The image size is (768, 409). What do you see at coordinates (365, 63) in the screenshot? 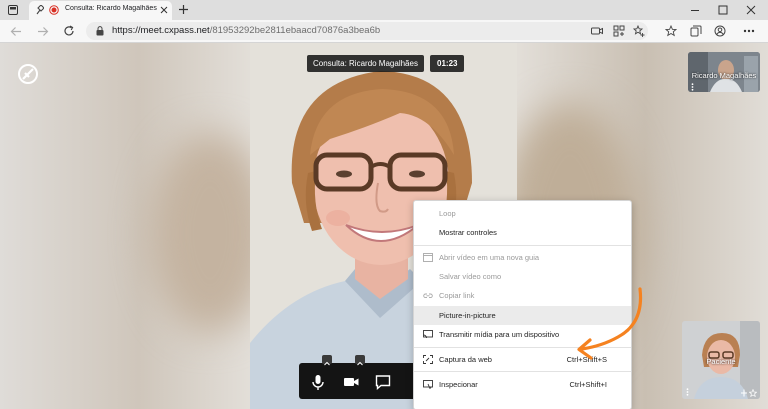
I see `meeting-title: Consulta: Ricardo Magalhães` at bounding box center [365, 63].